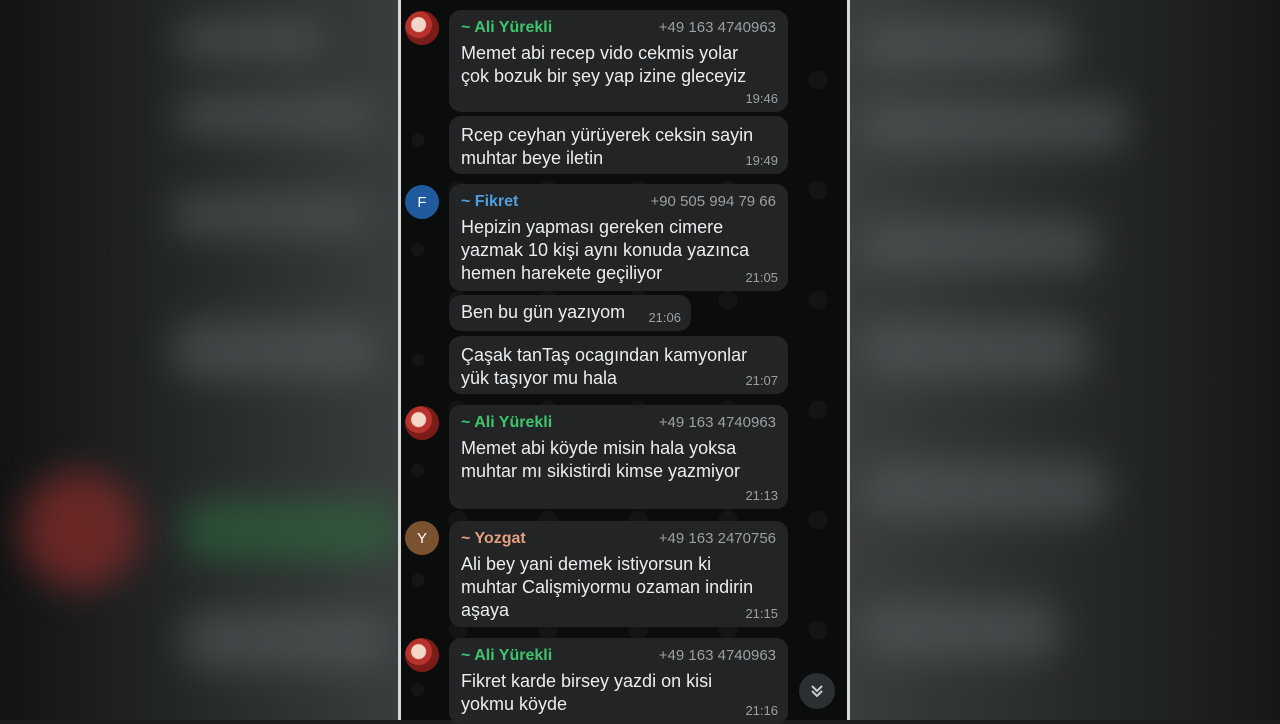  I want to click on sender-phone: +90 505 994 79 66, so click(713, 201).